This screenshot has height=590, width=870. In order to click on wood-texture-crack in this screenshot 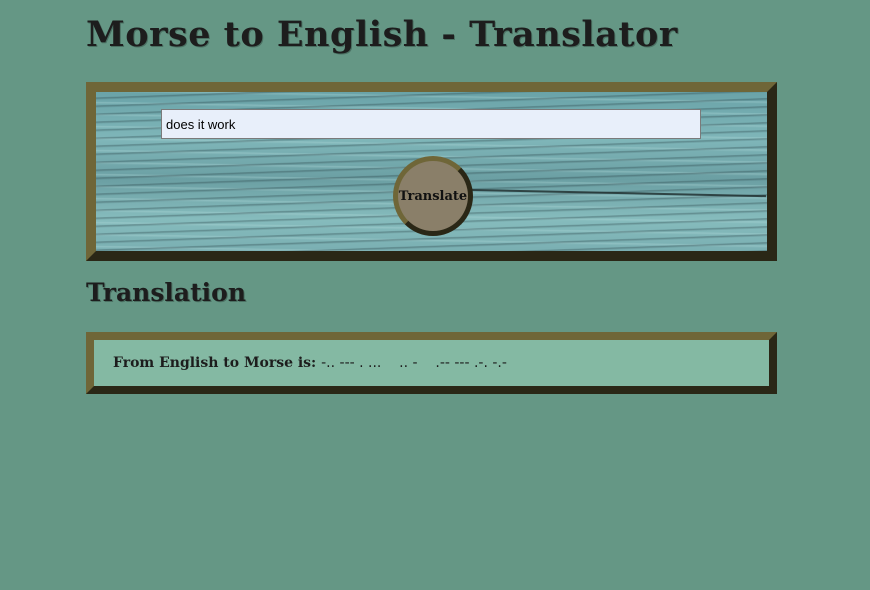, I will do `click(616, 193)`.